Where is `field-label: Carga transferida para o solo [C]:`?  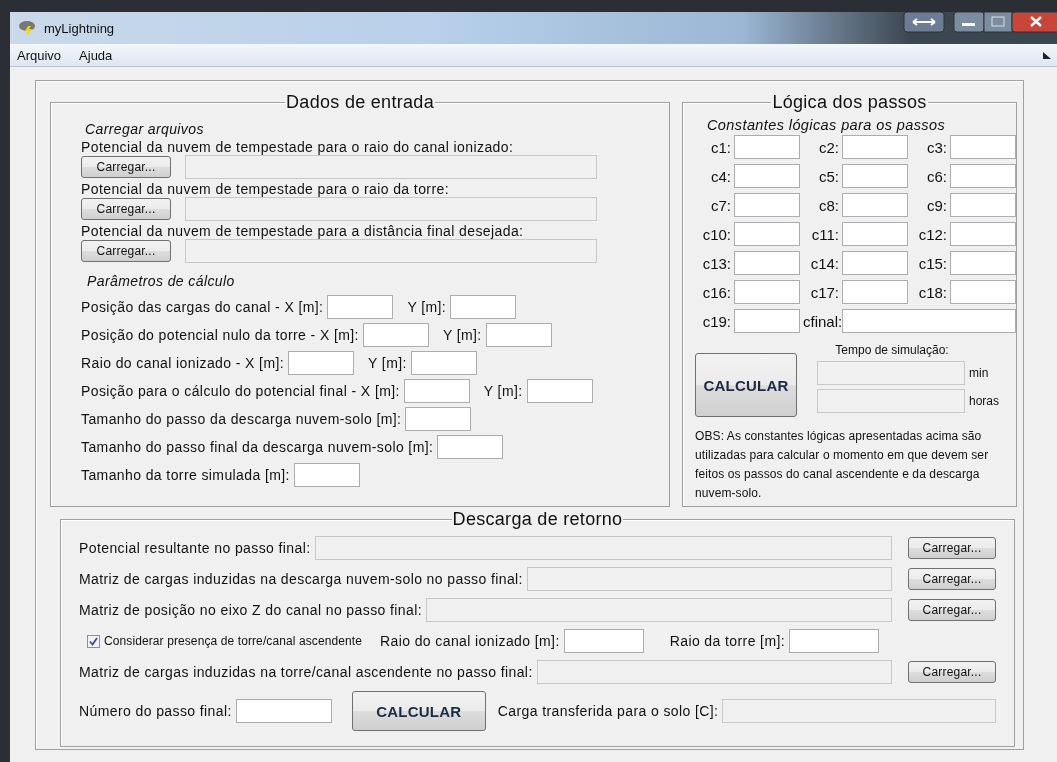
field-label: Carga transferida para o solo [C]: is located at coordinates (608, 711).